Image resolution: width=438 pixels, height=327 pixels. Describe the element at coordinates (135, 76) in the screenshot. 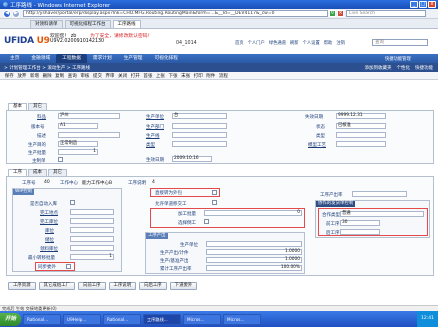

I see `action-open: 打开` at that location.